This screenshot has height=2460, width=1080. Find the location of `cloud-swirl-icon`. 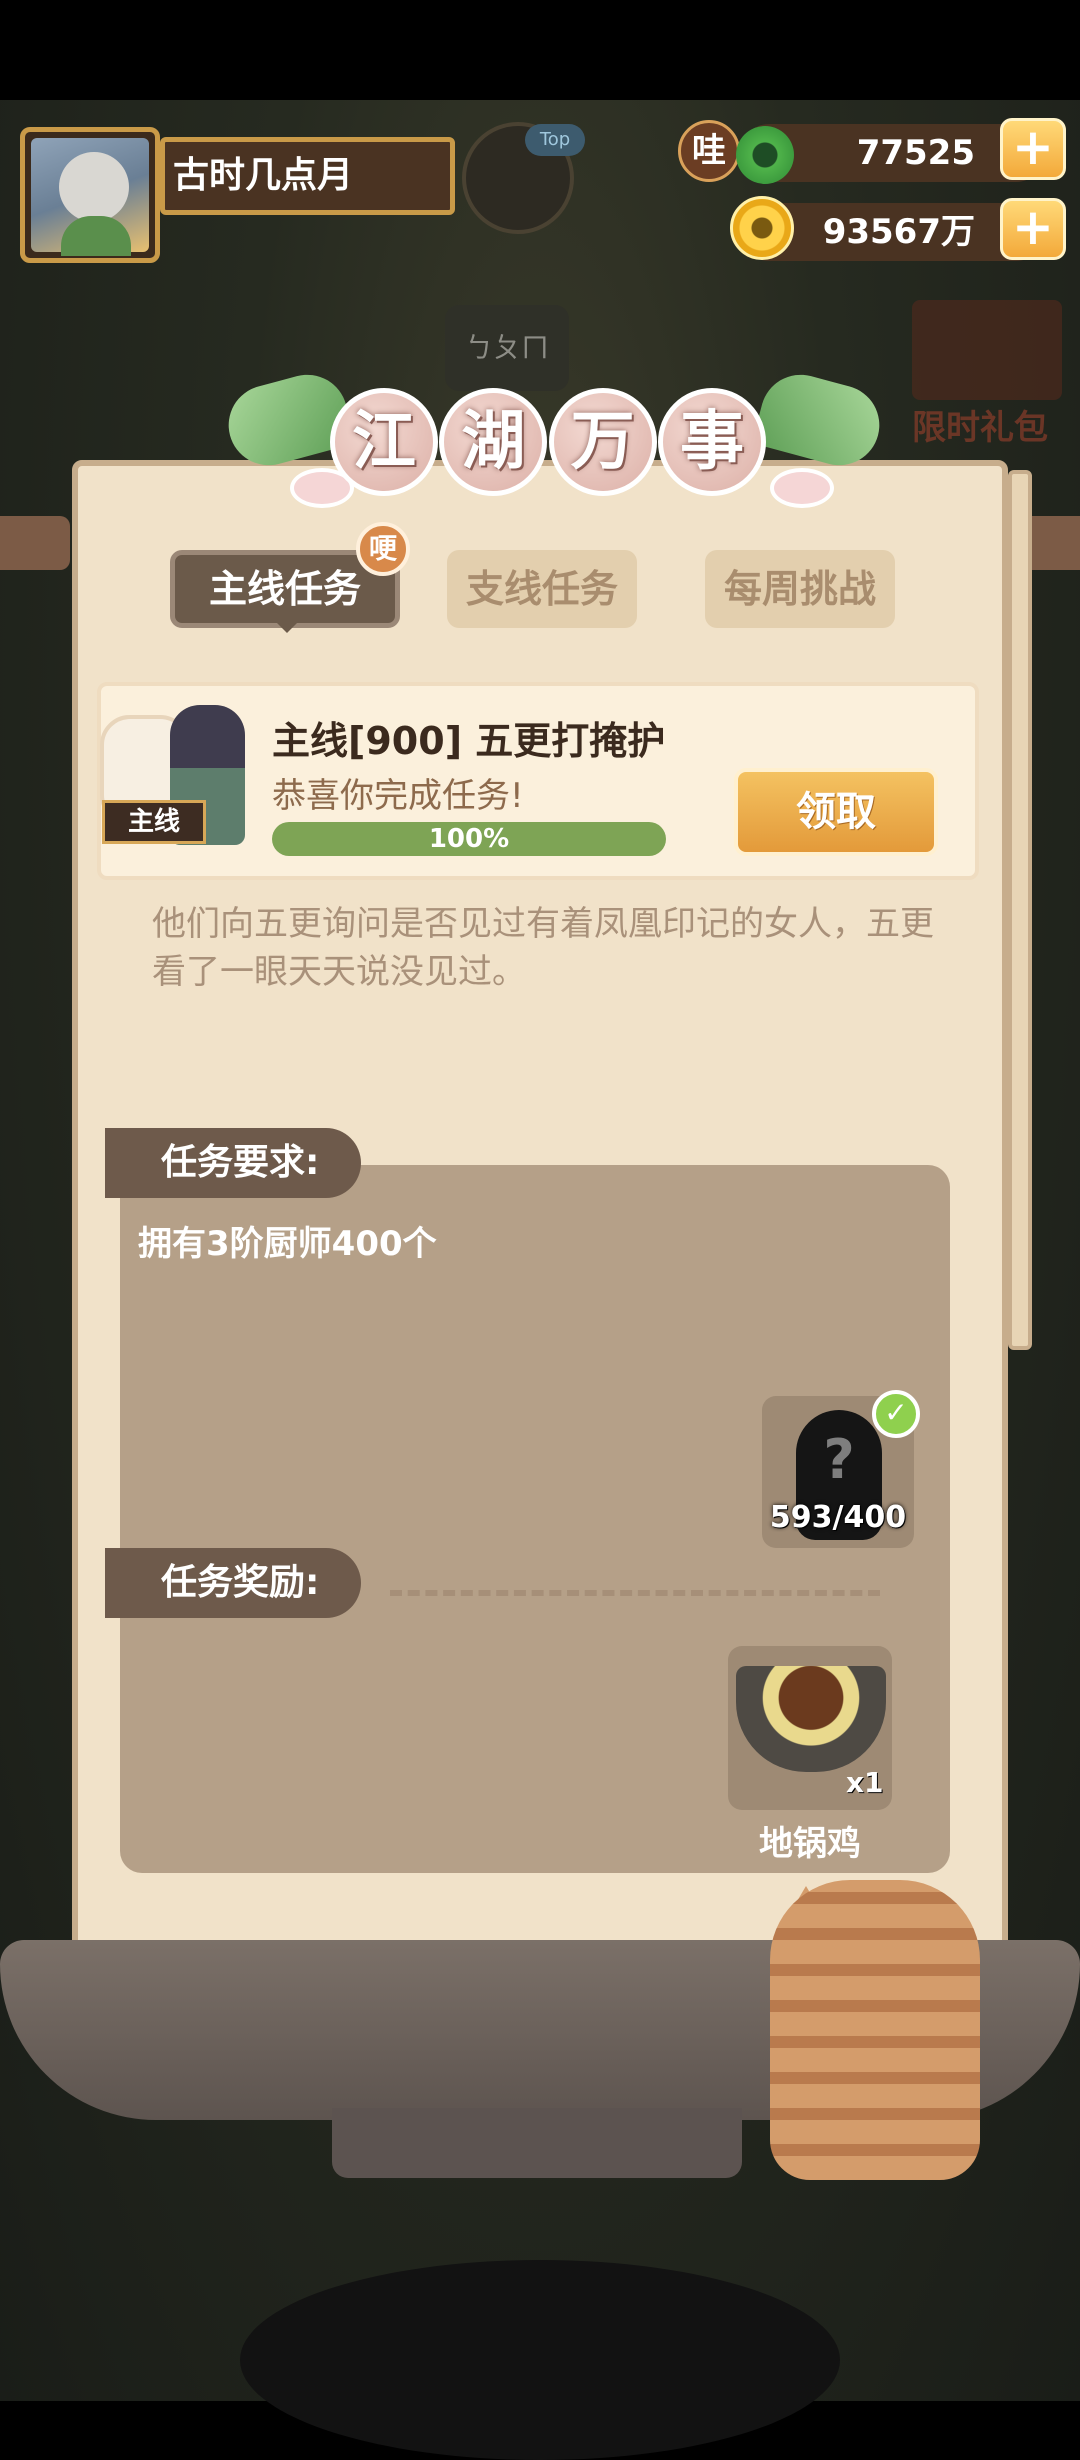

cloud-swirl-icon is located at coordinates (802, 488).